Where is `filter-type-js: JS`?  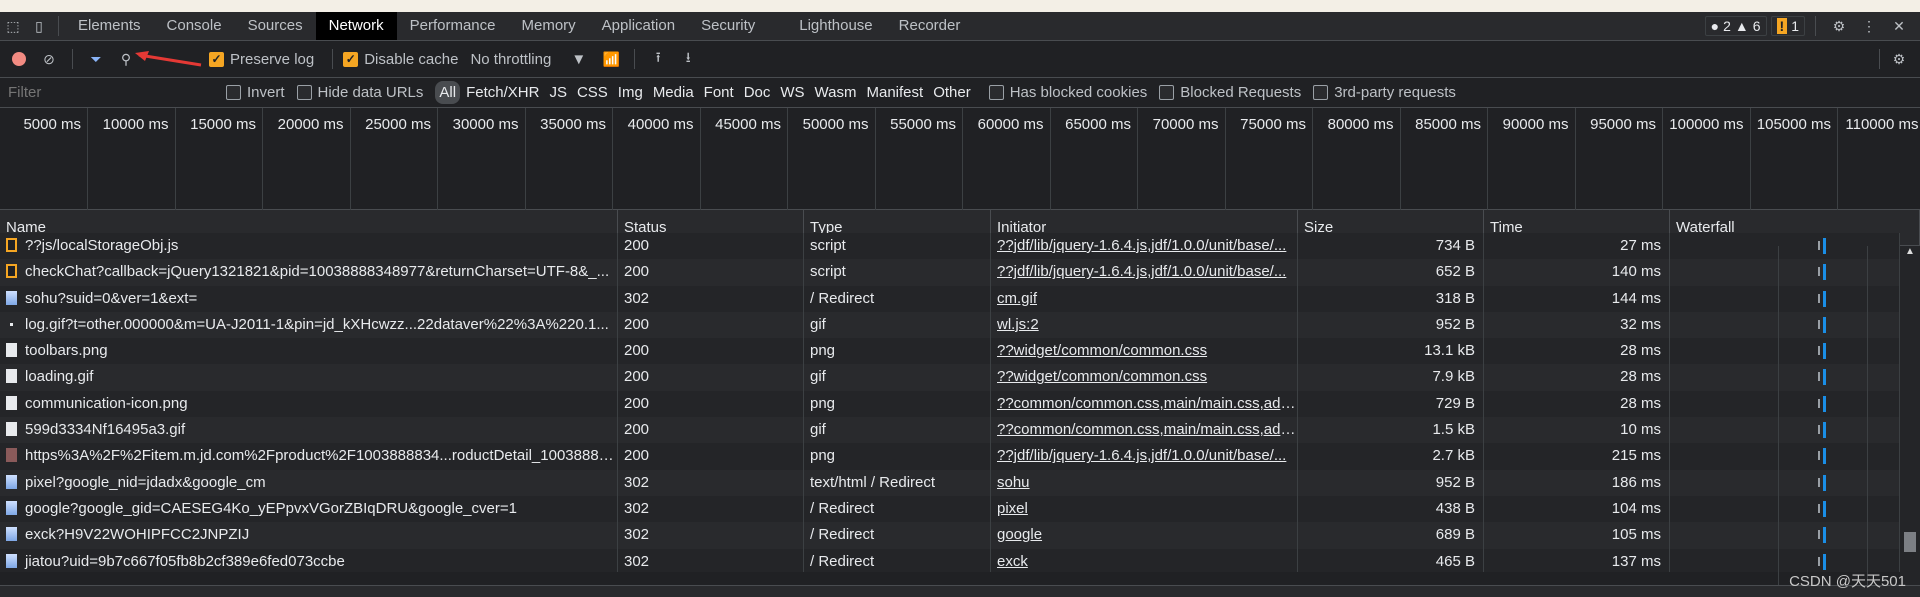 filter-type-js: JS is located at coordinates (558, 92).